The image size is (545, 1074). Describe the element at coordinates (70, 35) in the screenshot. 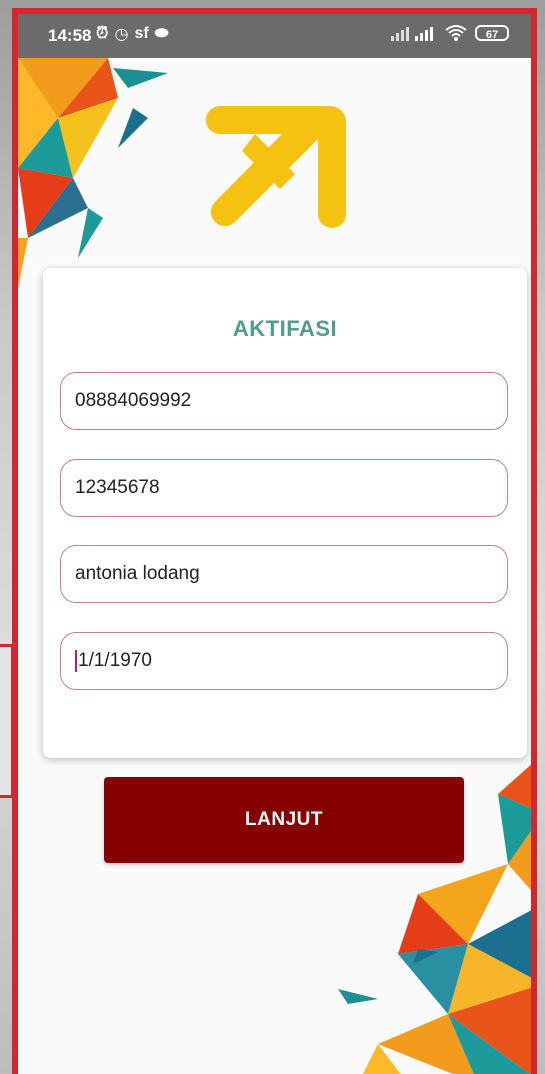

I see `status-time: 14:58` at that location.